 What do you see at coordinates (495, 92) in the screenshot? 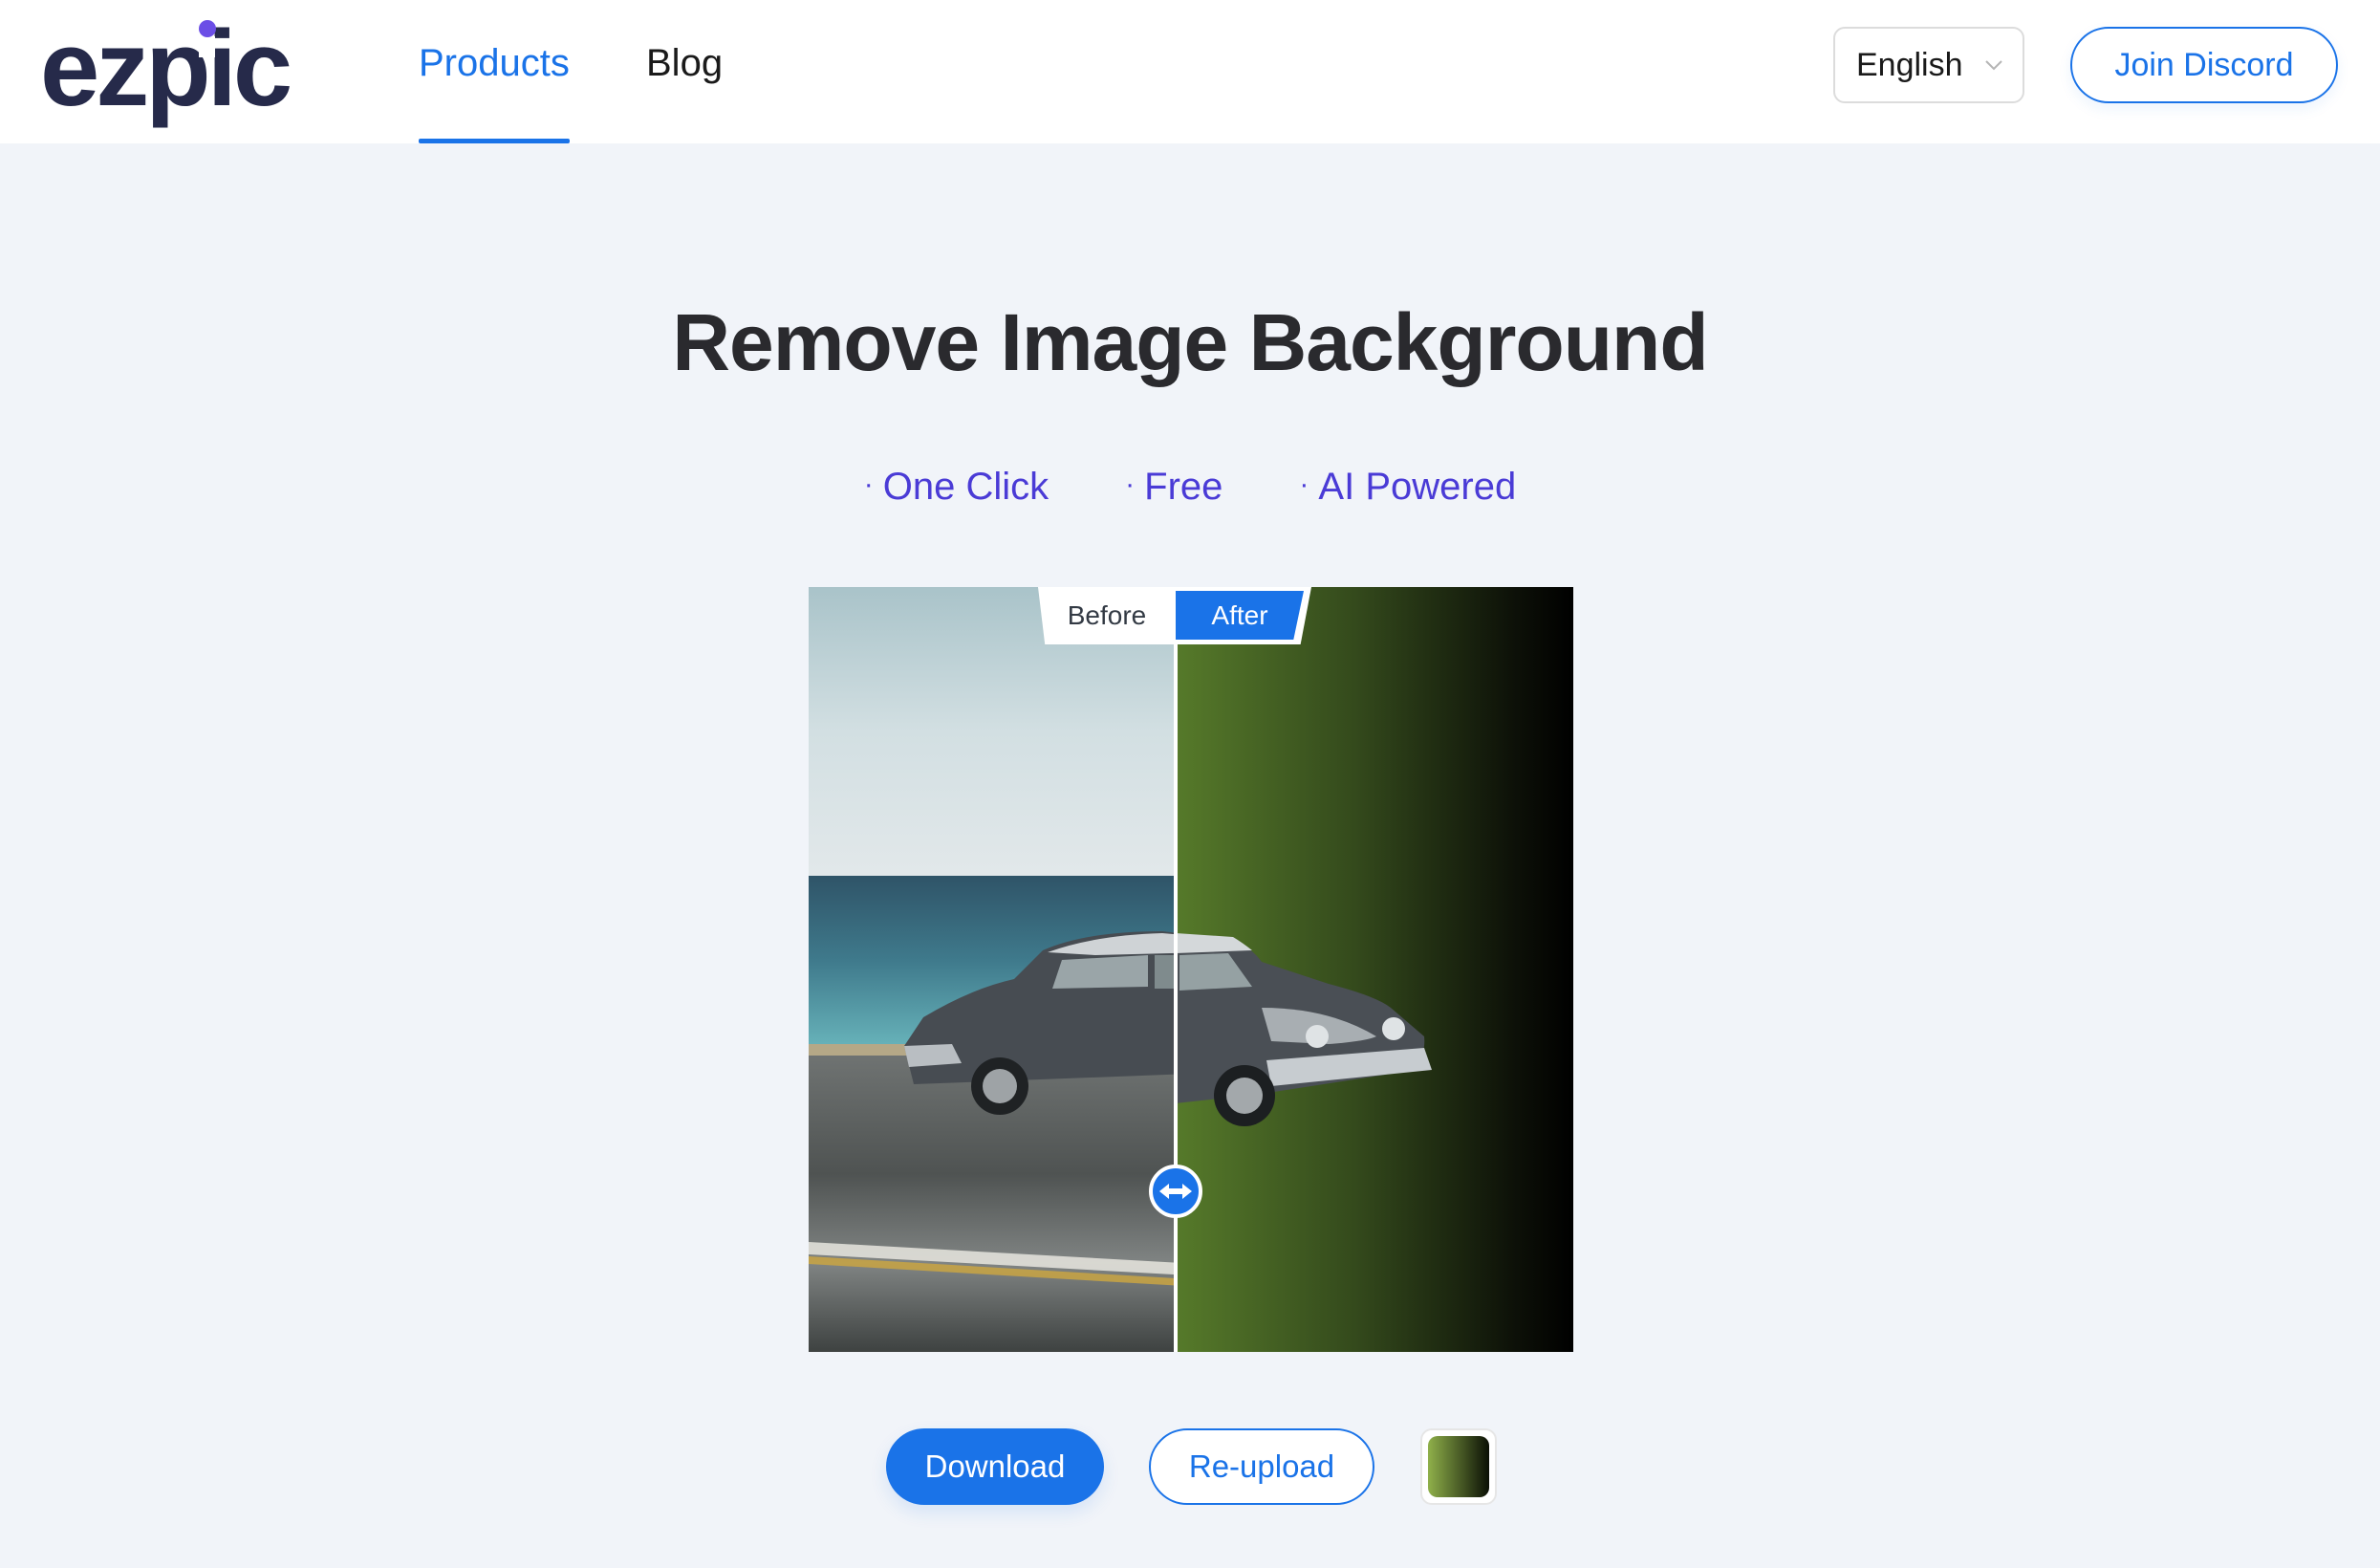
I see `nav-products: Products` at bounding box center [495, 92].